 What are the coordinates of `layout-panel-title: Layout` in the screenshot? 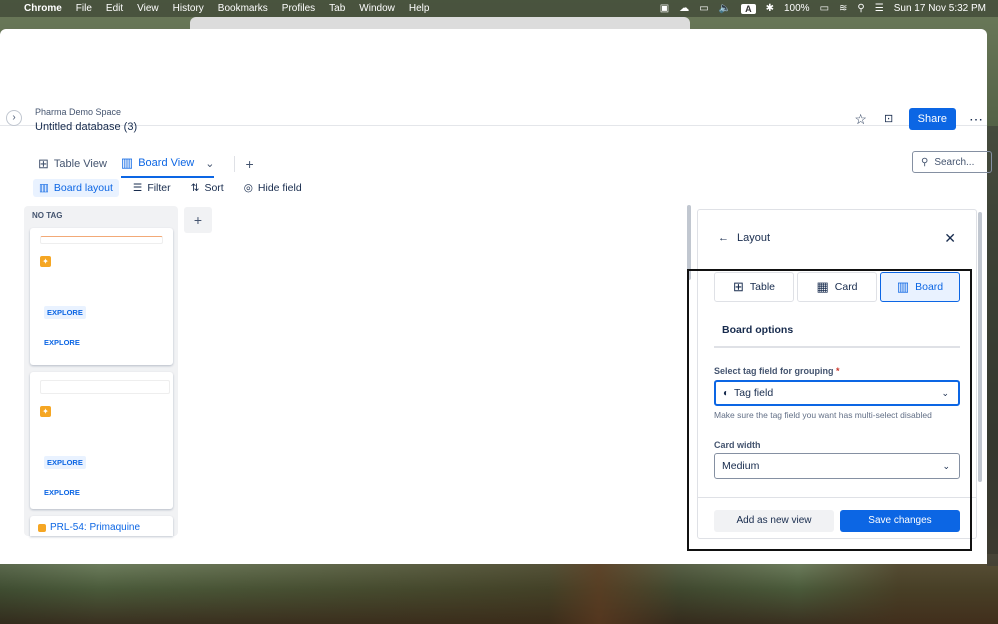 It's located at (754, 238).